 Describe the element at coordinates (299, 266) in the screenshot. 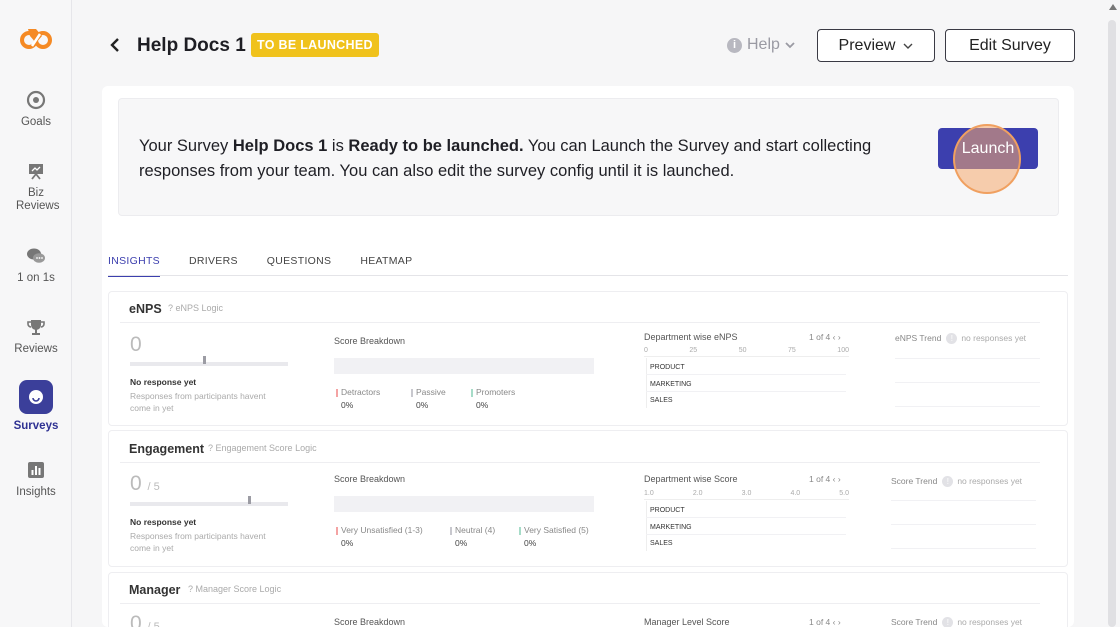

I see `tab-questions: QUESTIONS` at that location.